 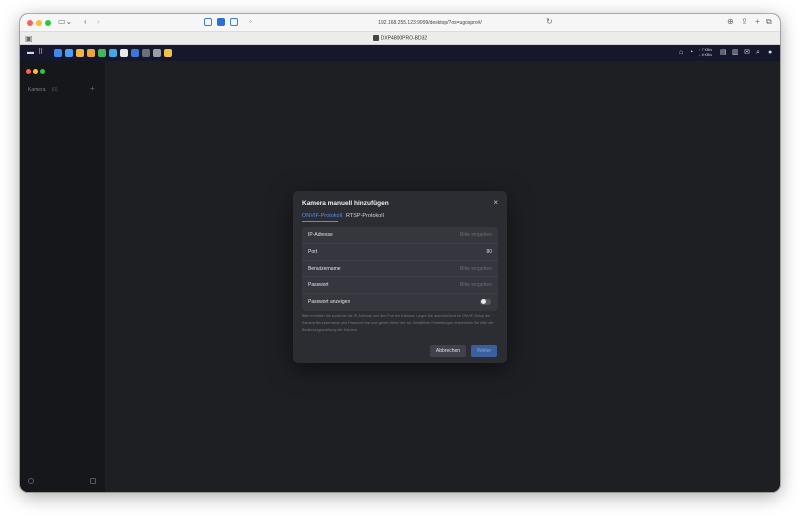 What do you see at coordinates (400, 53) in the screenshot?
I see `nas-taskbar: ▬ ⠿ ⌂ ◔ ↑ 7 KB/s ↓ 6 KB/s ▤ ▥ ✉ ⌕ ●` at bounding box center [400, 53].